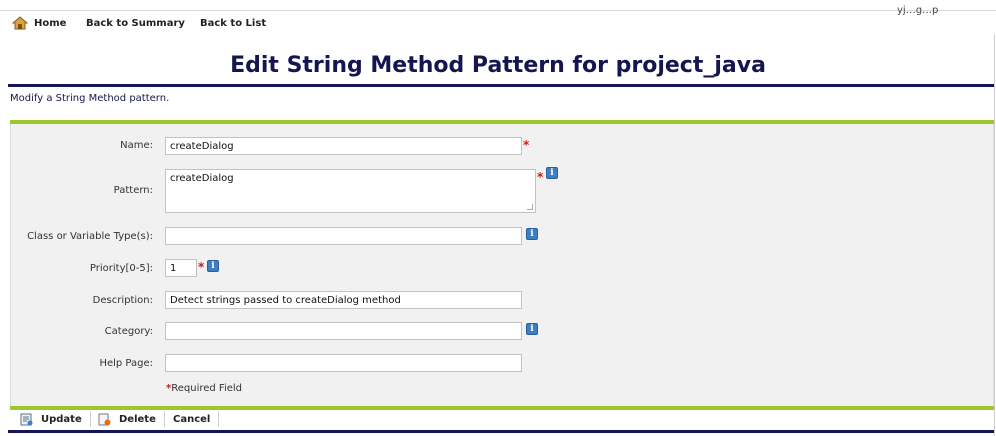 The image size is (996, 436). Describe the element at coordinates (498, 19) in the screenshot. I see `top-nav-bar: yj…g…p Home Back to Summary Back to List` at that location.